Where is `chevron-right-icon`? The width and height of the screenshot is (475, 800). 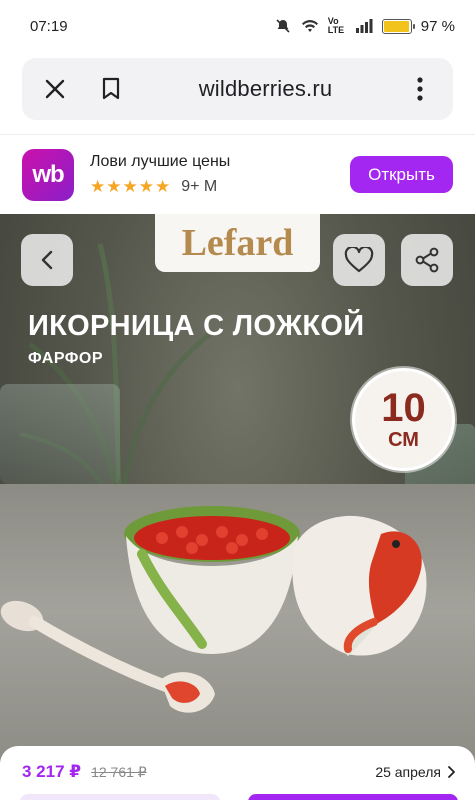
chevron-right-icon is located at coordinates (451, 772).